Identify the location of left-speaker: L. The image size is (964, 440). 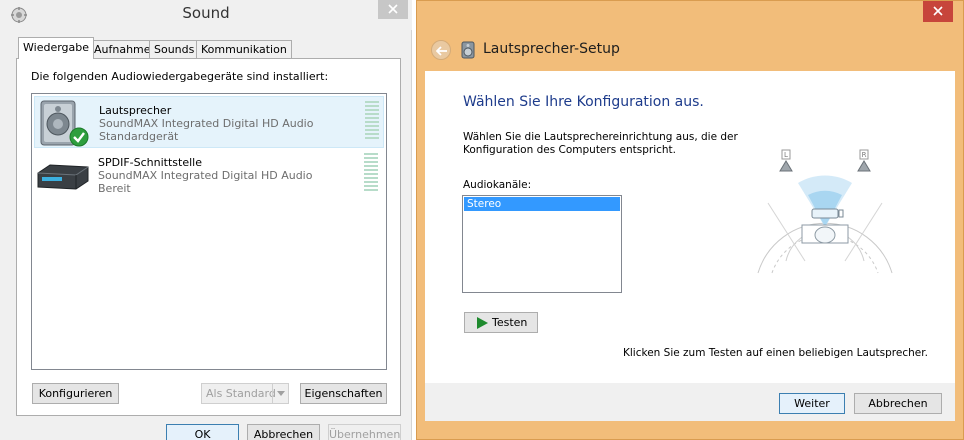
(786, 160).